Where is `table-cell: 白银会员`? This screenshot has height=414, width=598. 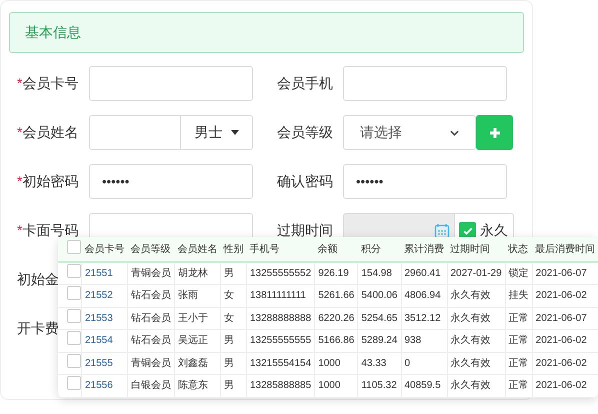 table-cell: 白银会员 is located at coordinates (151, 386).